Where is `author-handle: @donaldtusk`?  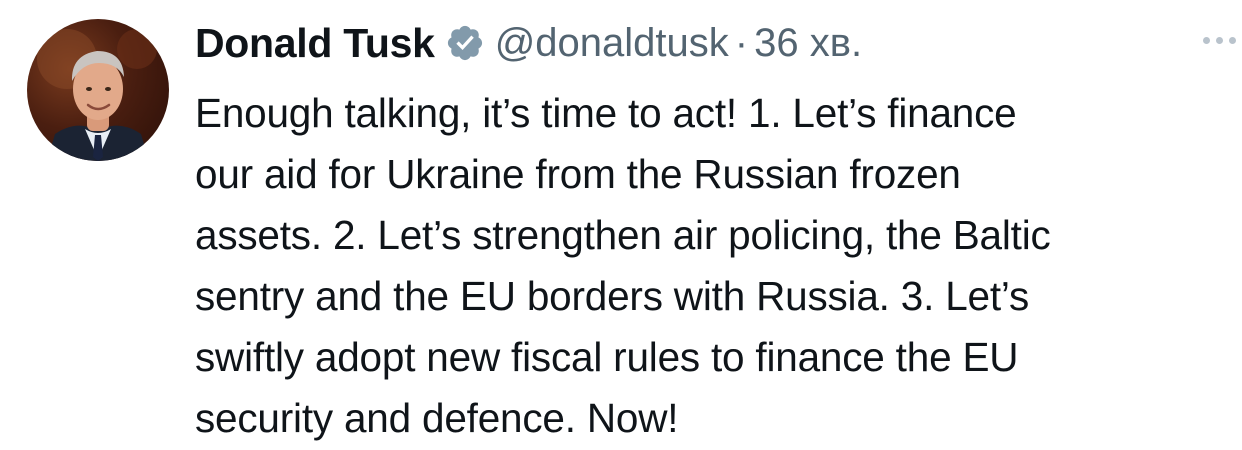 author-handle: @donaldtusk is located at coordinates (612, 43).